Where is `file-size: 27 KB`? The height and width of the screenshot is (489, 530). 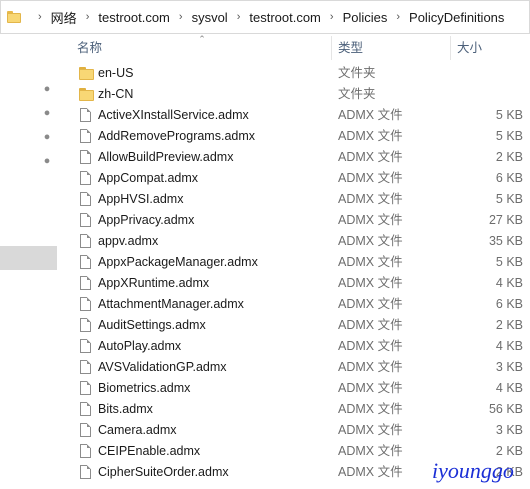 file-size: 27 KB is located at coordinates (505, 220).